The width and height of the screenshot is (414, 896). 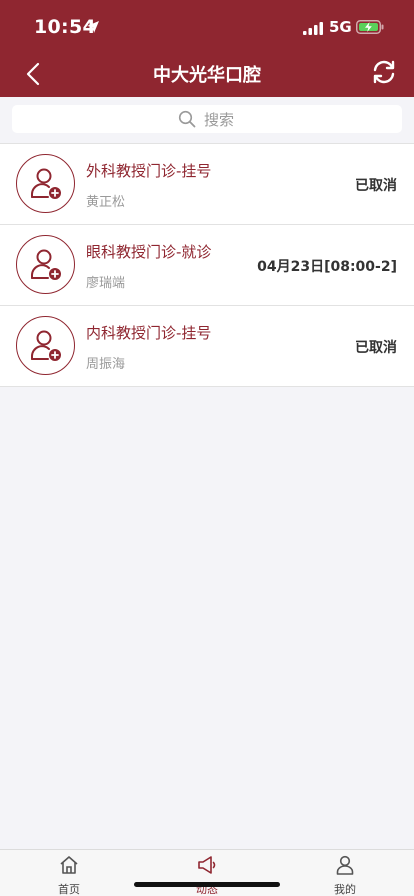 I want to click on appointment-title: 外科教授门诊-挂号, so click(x=149, y=171).